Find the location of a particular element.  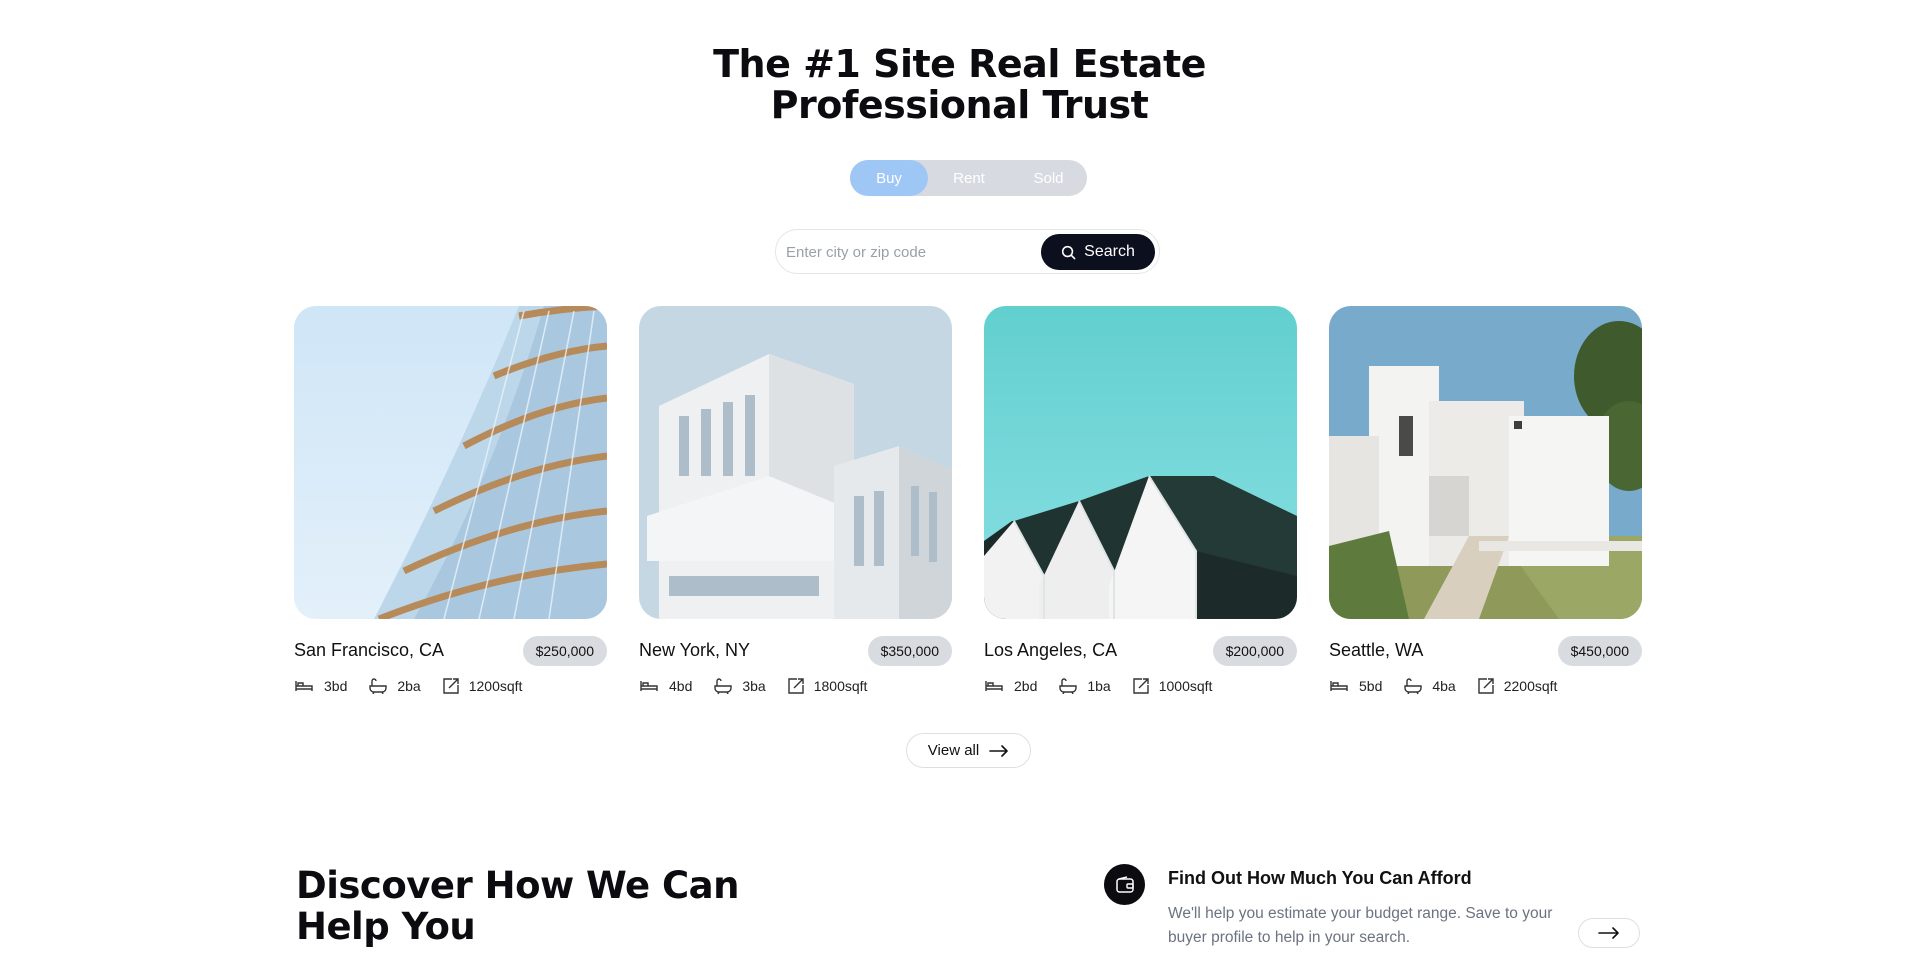

discover-title-line2: Help You is located at coordinates (386, 926).